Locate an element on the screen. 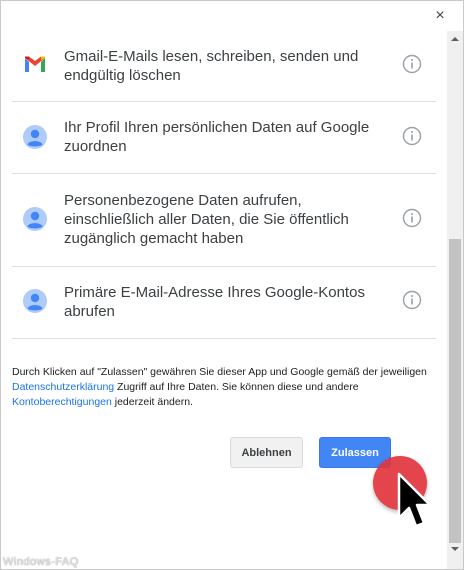 The width and height of the screenshot is (464, 570). mouse-pointer-icon is located at coordinates (414, 500).